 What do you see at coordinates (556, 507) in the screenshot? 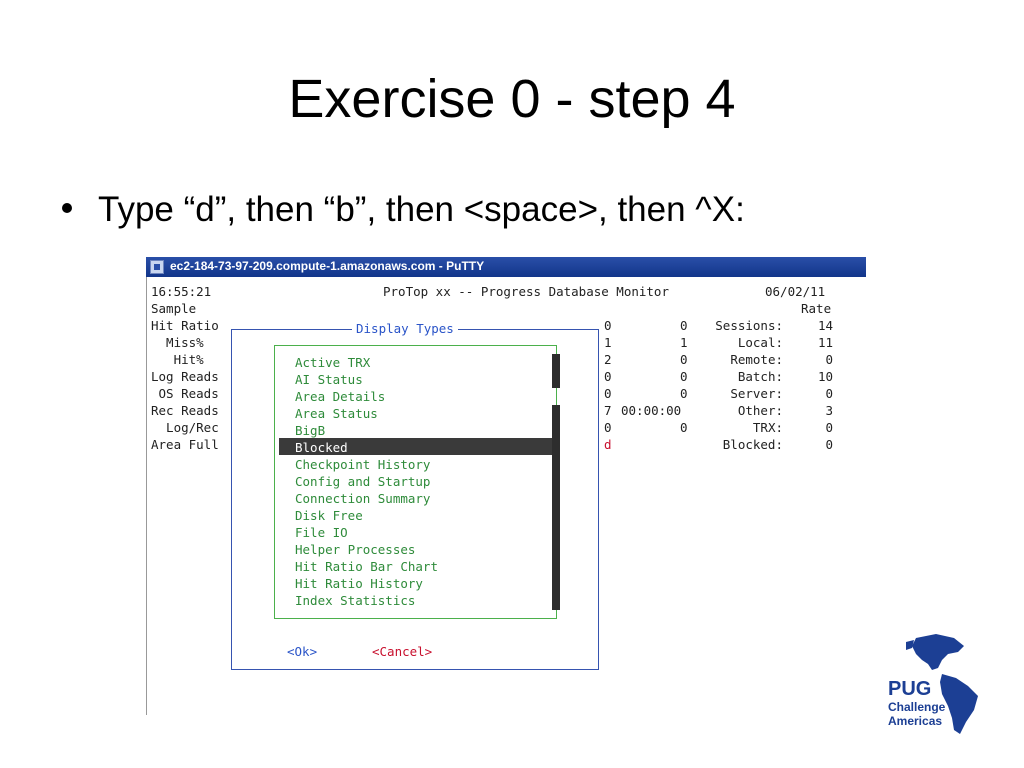
I see `scrollbar-thumb` at bounding box center [556, 507].